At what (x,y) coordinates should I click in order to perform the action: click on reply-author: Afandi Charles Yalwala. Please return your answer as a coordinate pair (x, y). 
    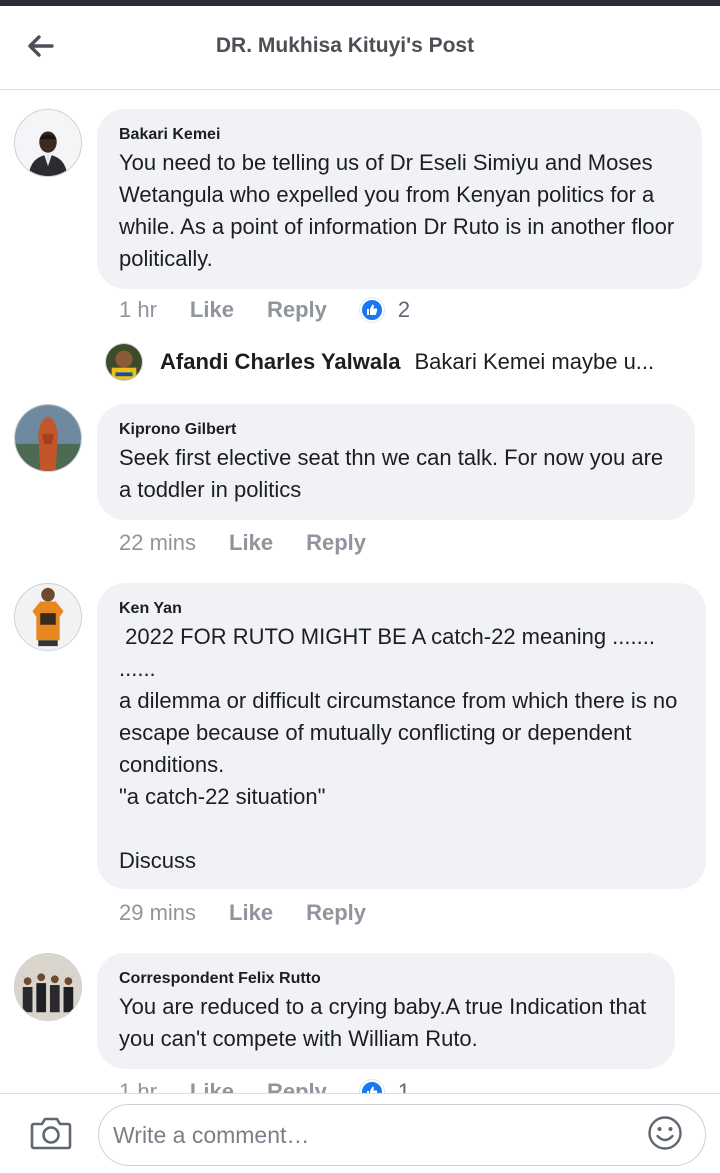
    Looking at the image, I should click on (280, 362).